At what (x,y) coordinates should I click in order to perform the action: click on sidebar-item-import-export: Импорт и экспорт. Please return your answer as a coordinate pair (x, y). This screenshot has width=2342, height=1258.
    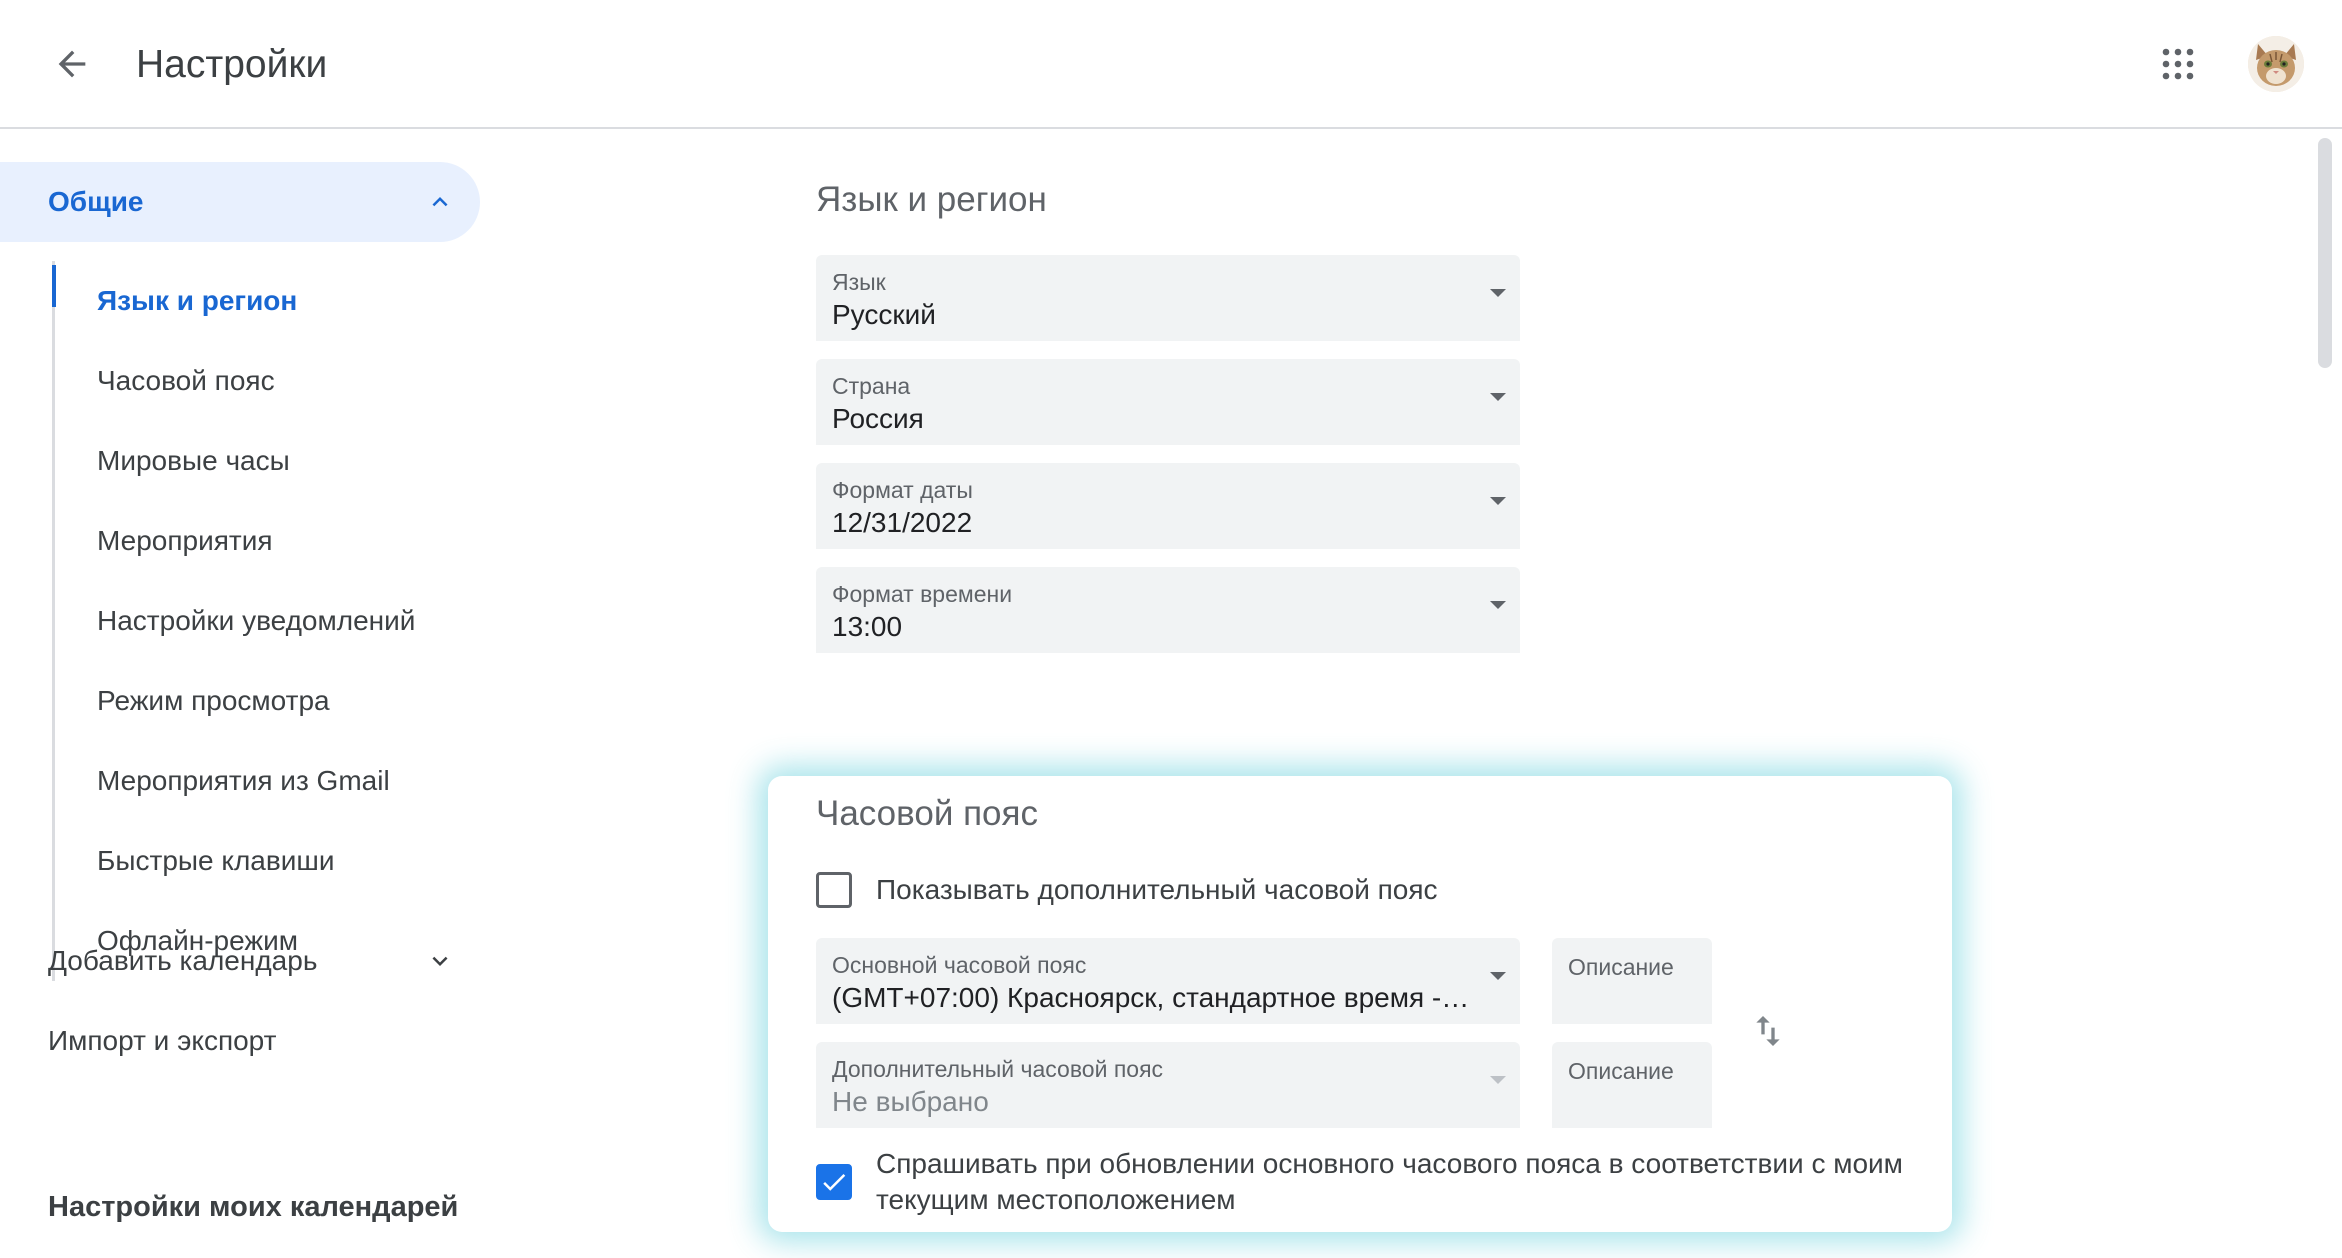
    Looking at the image, I should click on (240, 1041).